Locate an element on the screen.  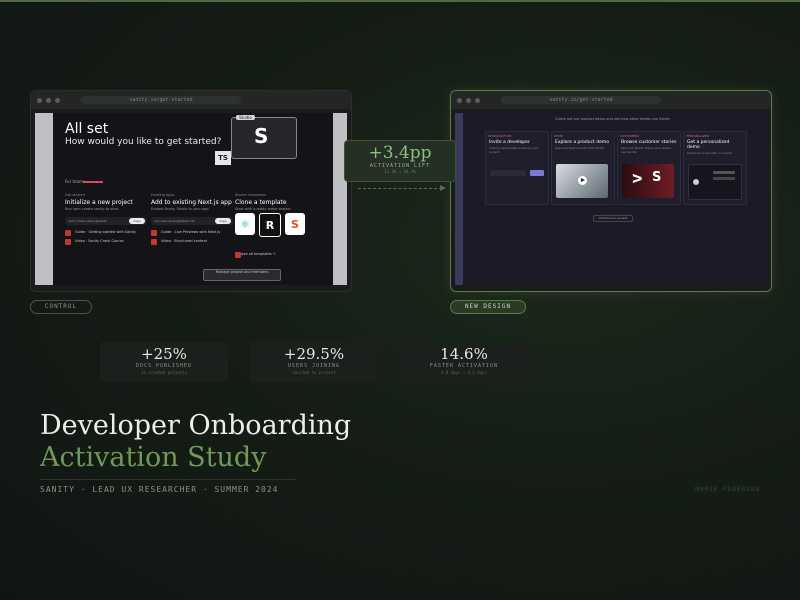
sidebar-strip is located at coordinates (459, 199).